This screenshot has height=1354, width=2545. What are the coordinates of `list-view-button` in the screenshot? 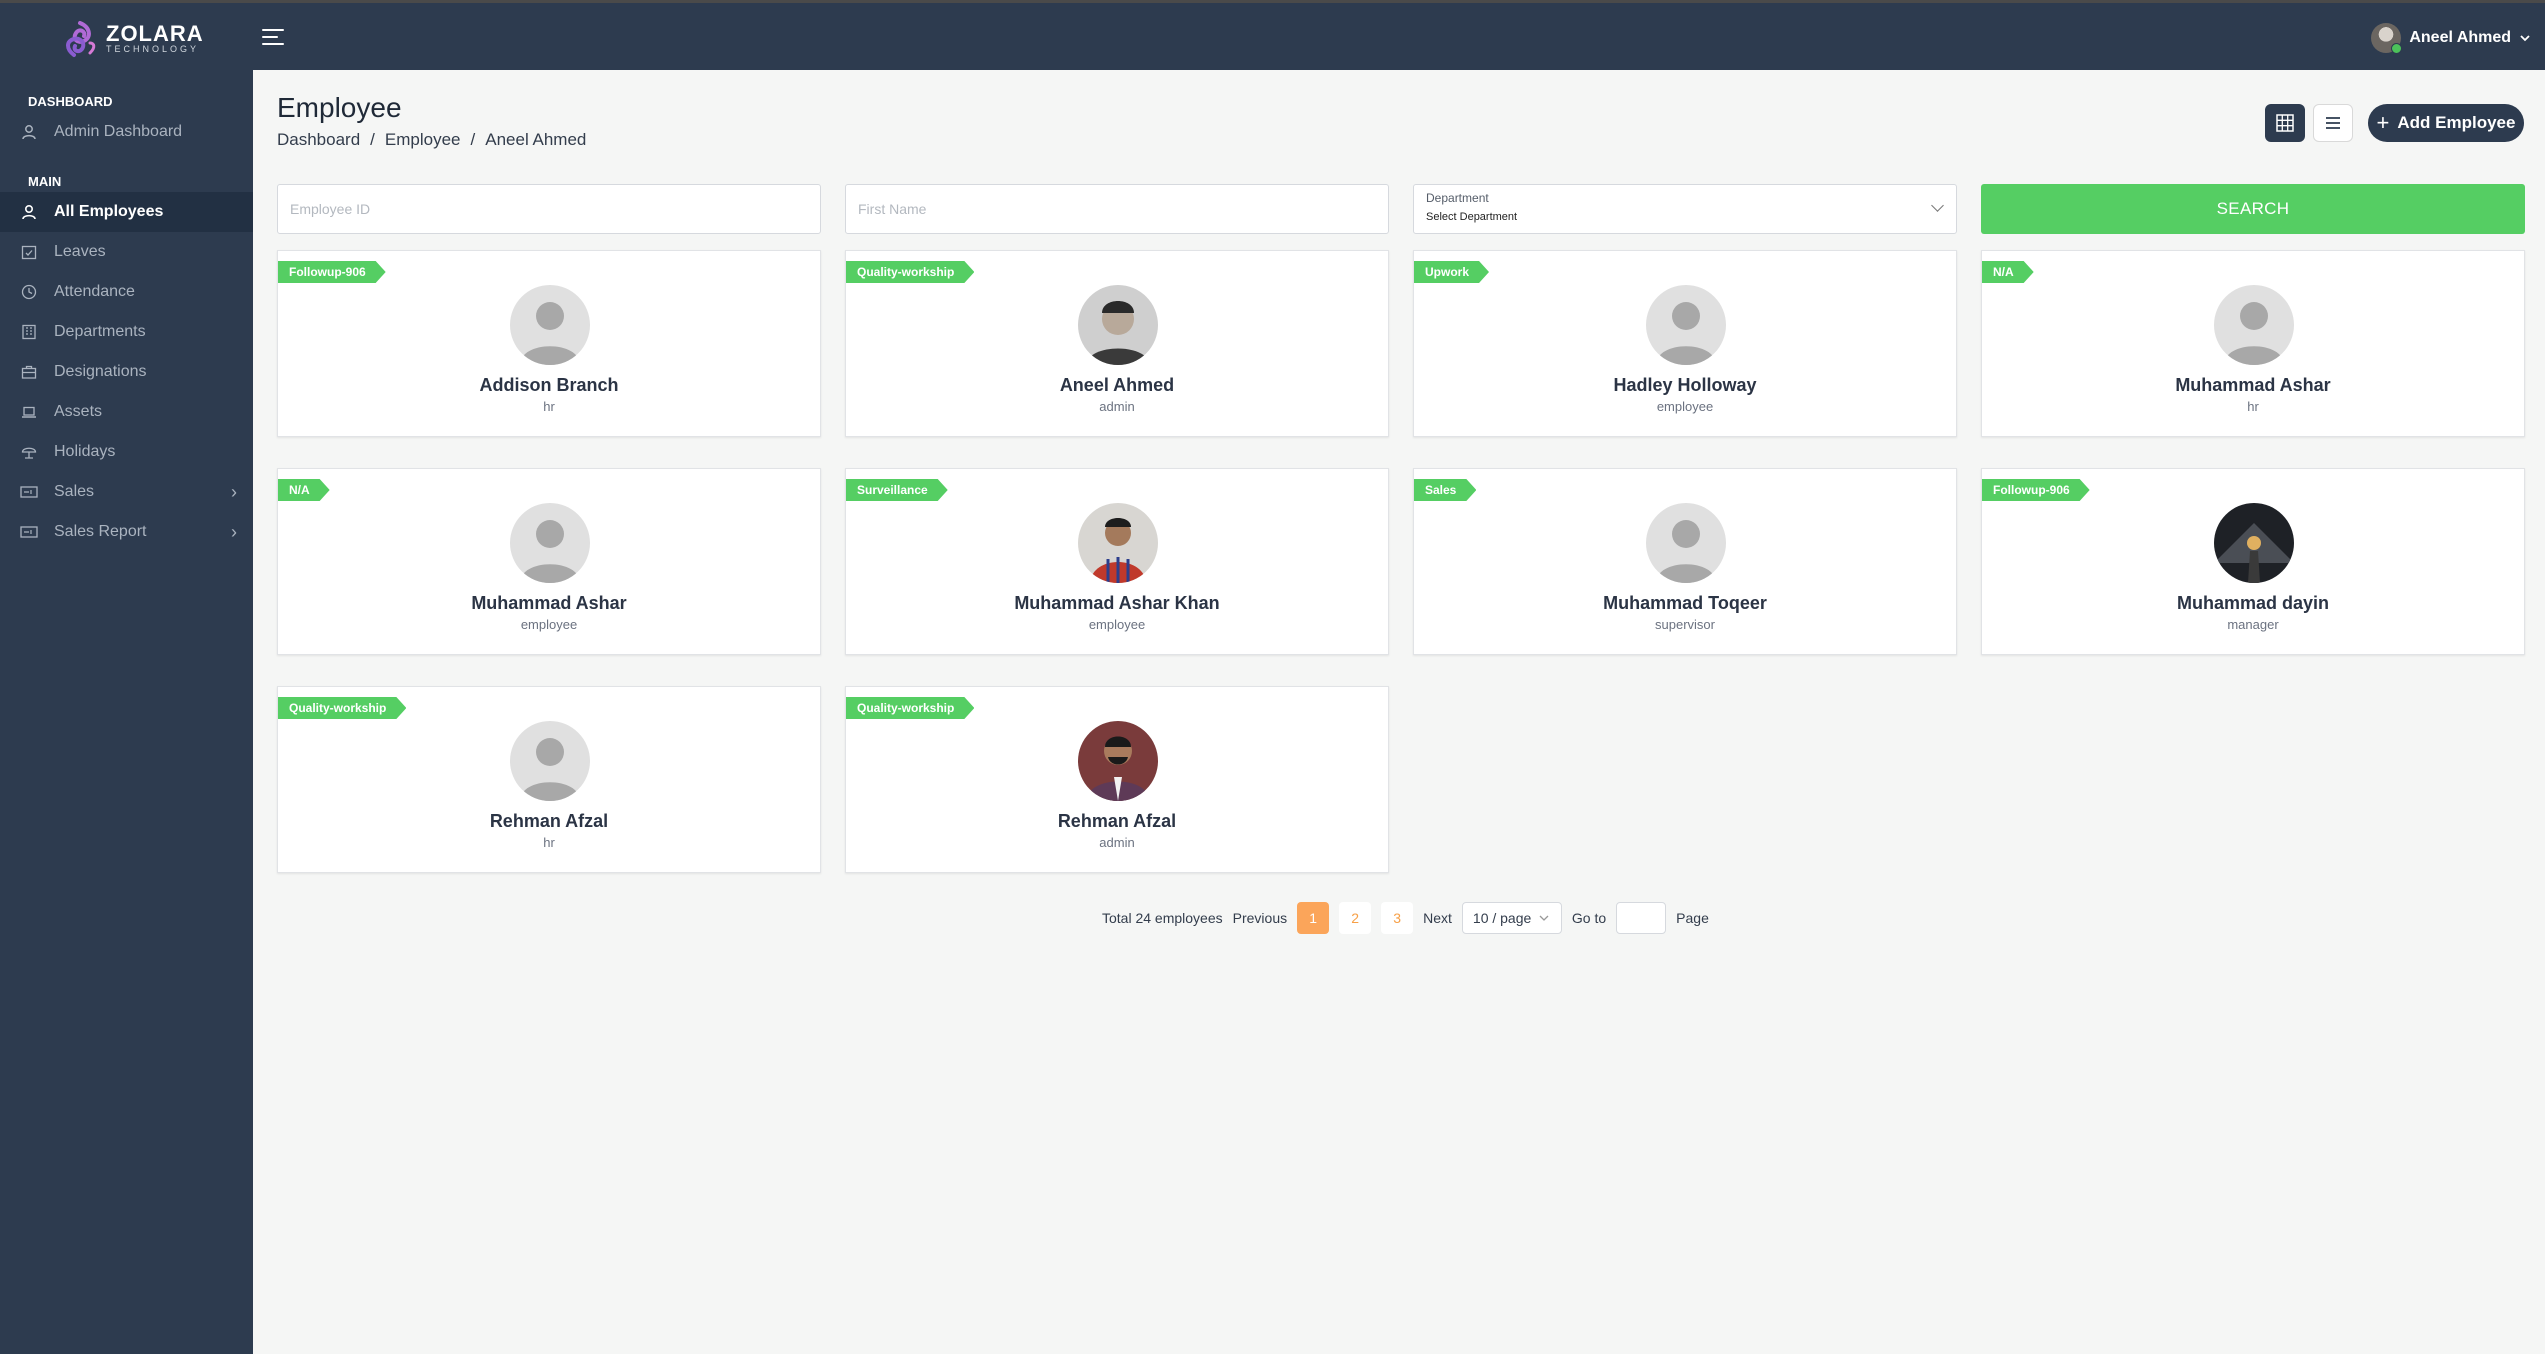 It's located at (2333, 123).